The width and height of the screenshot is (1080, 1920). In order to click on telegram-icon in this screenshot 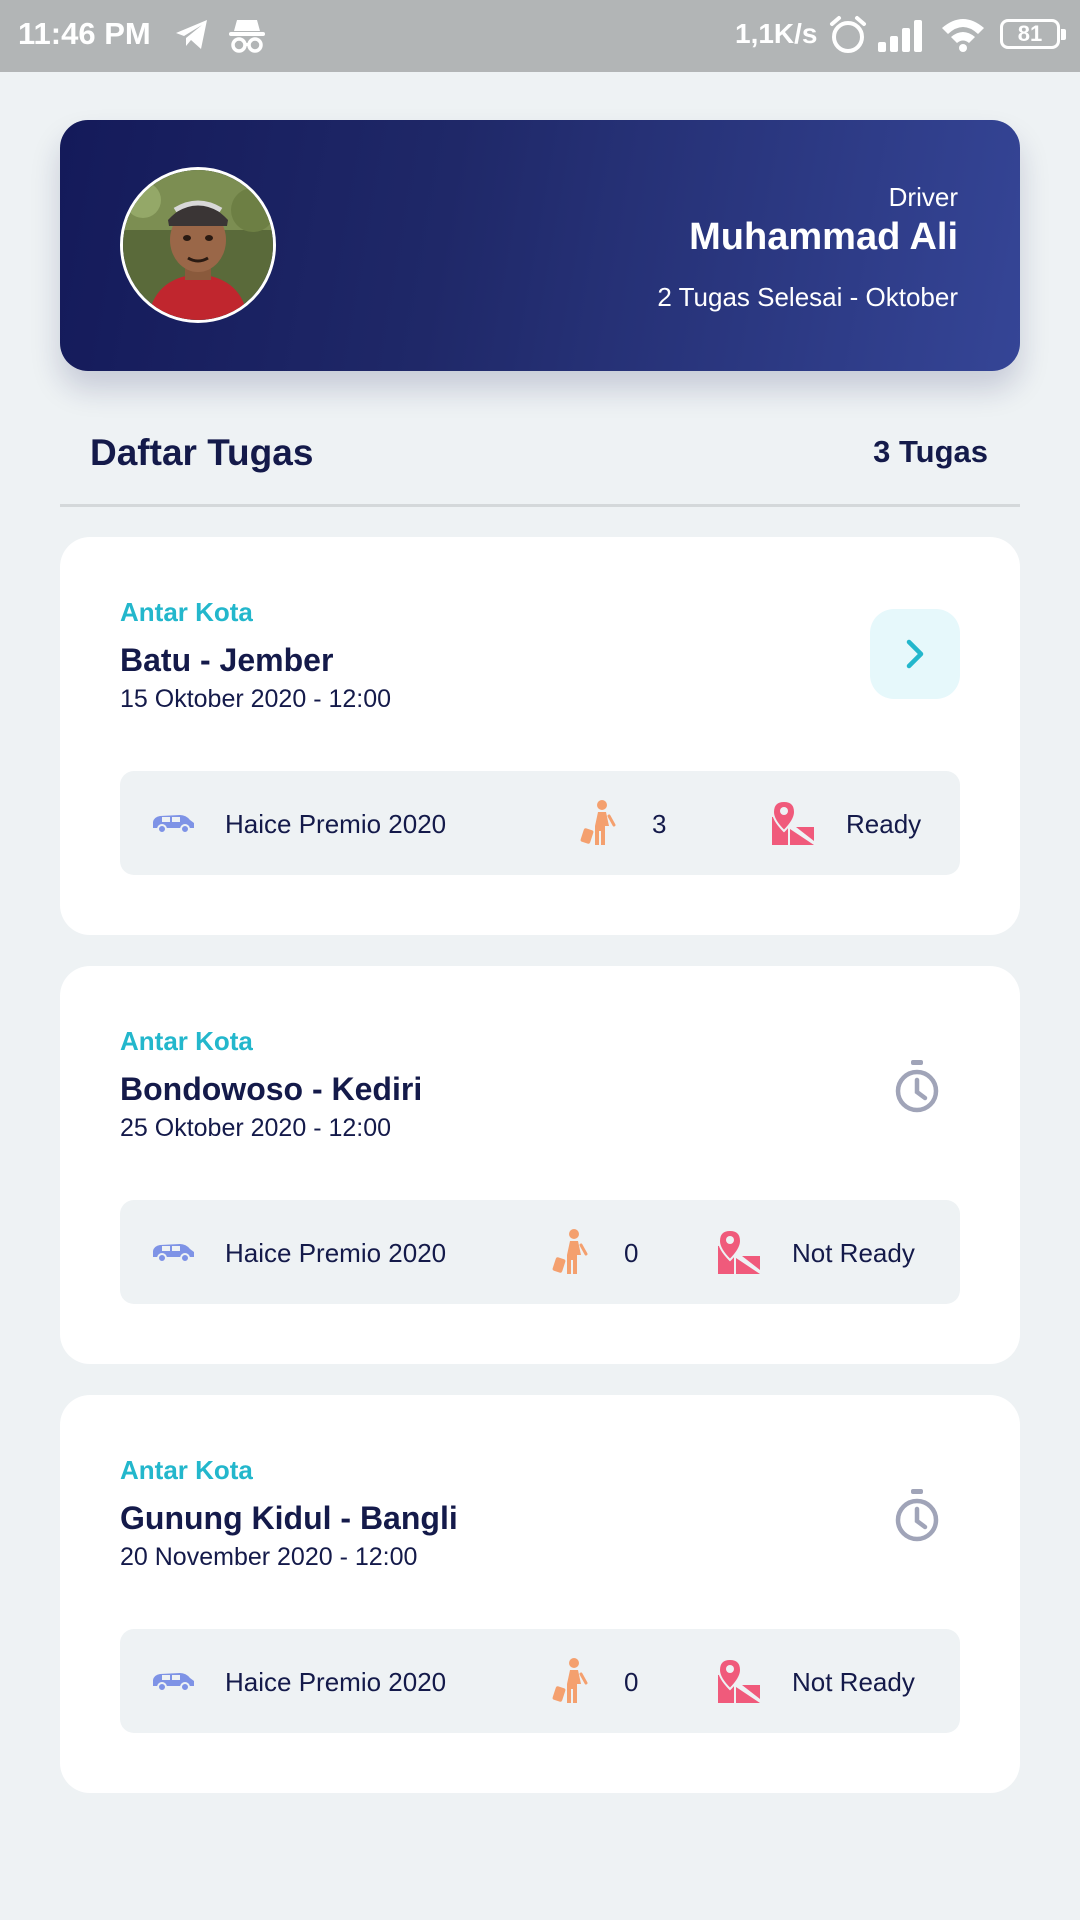, I will do `click(191, 34)`.